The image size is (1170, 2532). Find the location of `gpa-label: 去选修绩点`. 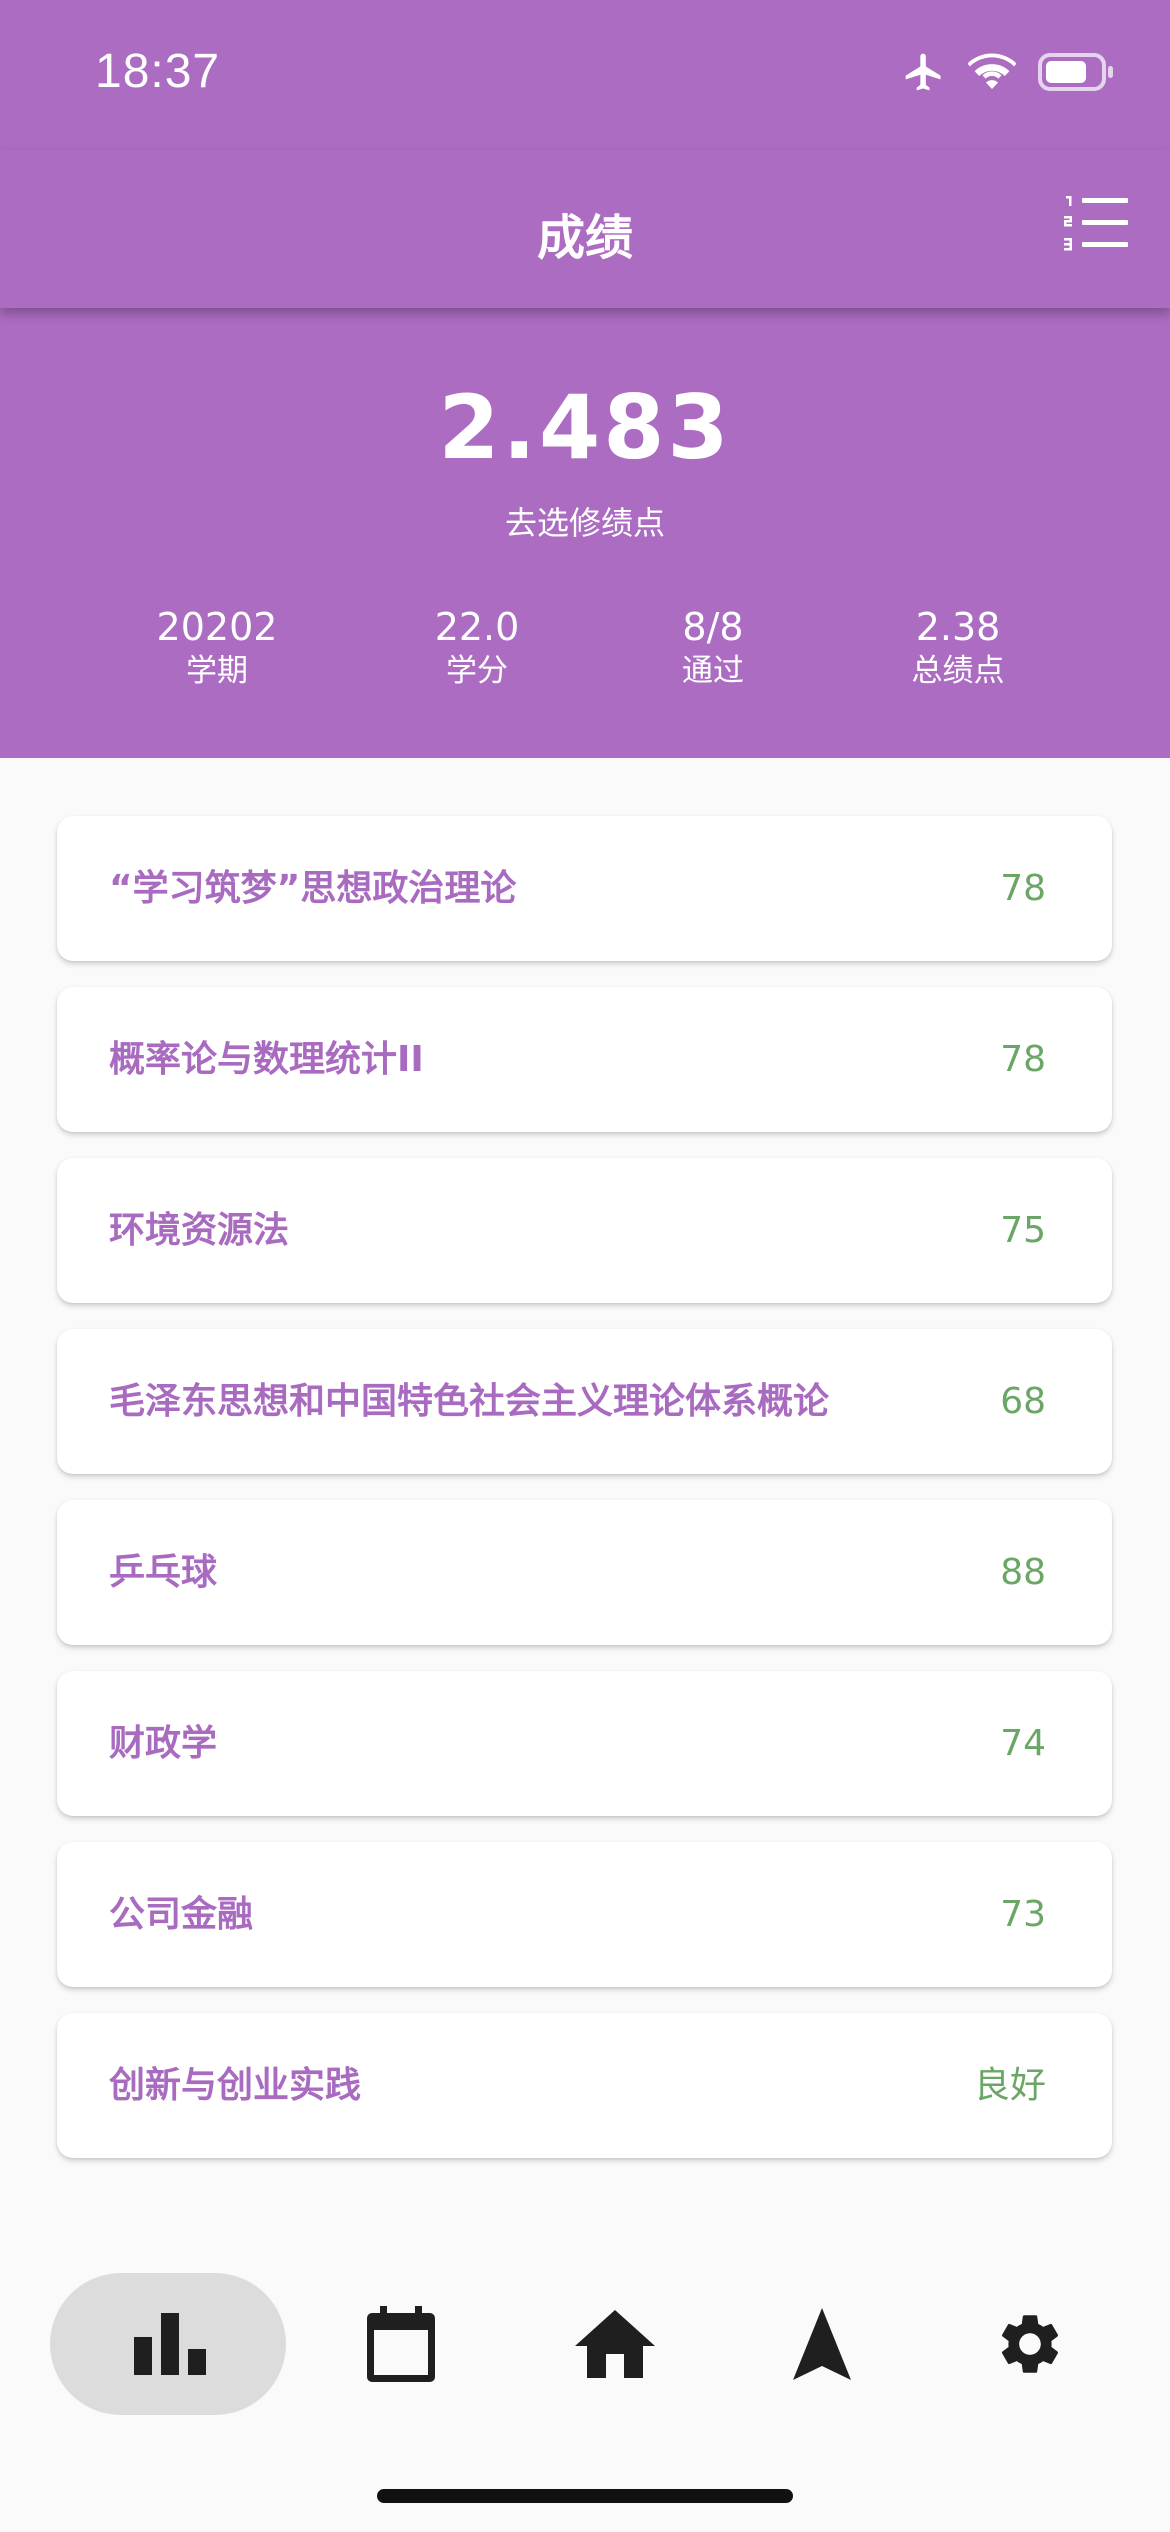

gpa-label: 去选修绩点 is located at coordinates (584, 523).